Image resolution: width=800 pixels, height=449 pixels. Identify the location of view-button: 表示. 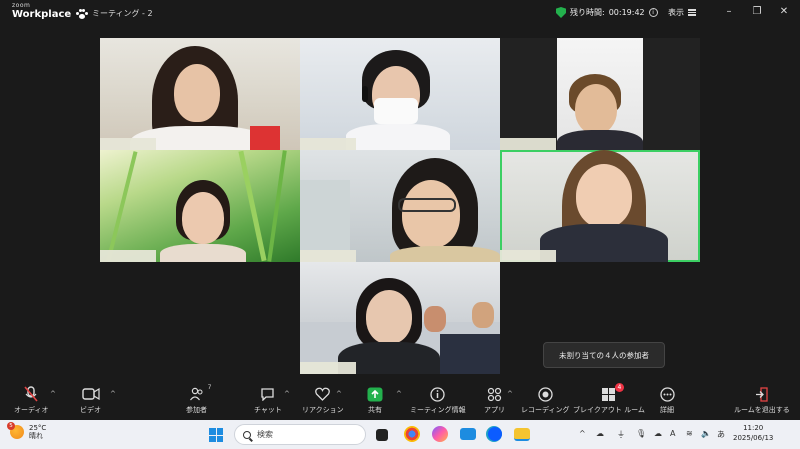
(682, 12).